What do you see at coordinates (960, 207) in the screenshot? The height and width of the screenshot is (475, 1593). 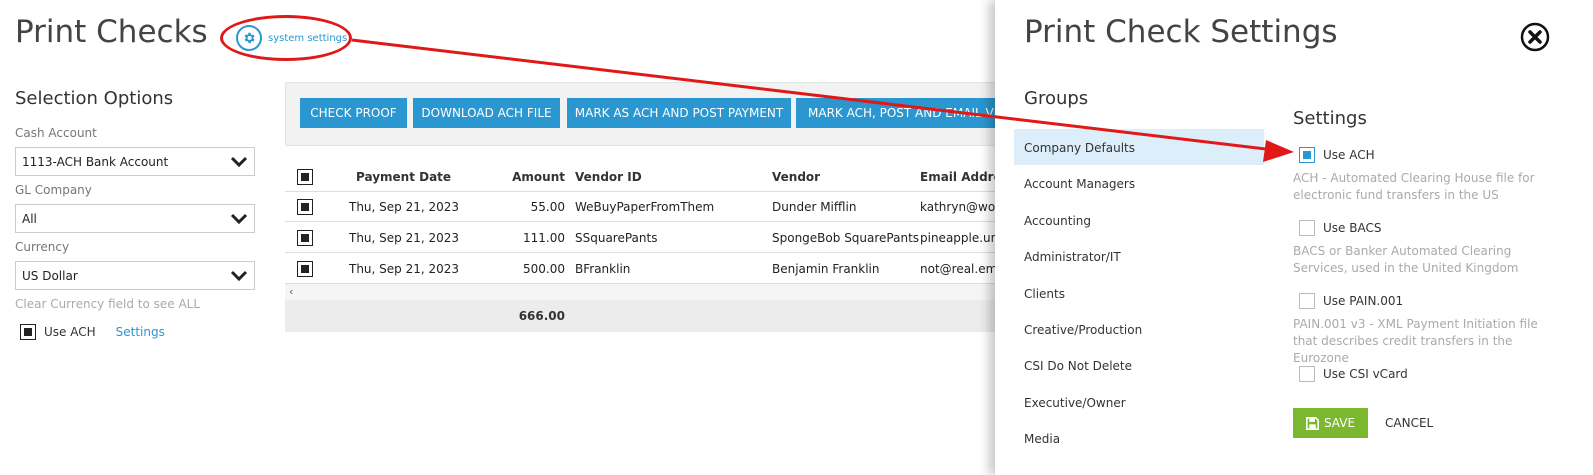 I see `email-cell: kathryn@wor` at bounding box center [960, 207].